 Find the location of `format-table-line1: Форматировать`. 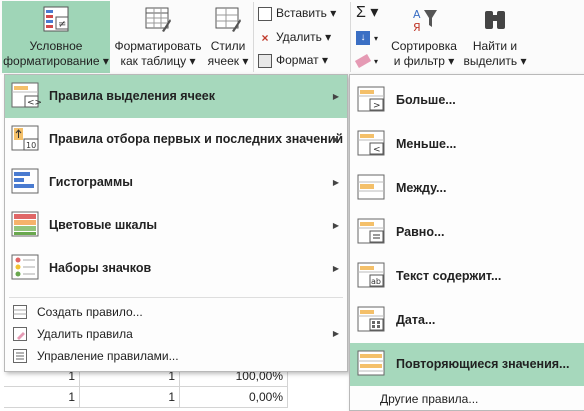

format-table-line1: Форматировать is located at coordinates (158, 46).